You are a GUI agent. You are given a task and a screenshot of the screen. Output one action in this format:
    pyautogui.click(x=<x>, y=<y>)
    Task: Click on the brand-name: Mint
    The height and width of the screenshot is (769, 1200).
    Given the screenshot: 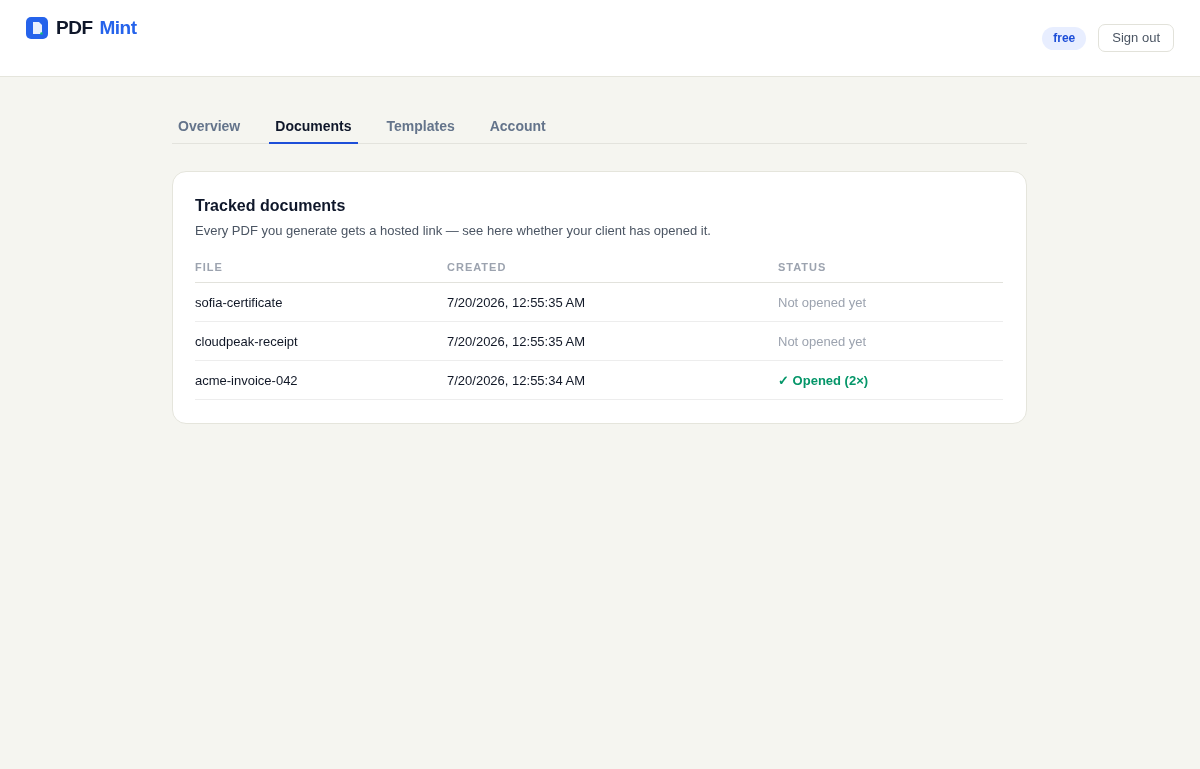 What is the action you would take?
    pyautogui.click(x=118, y=28)
    